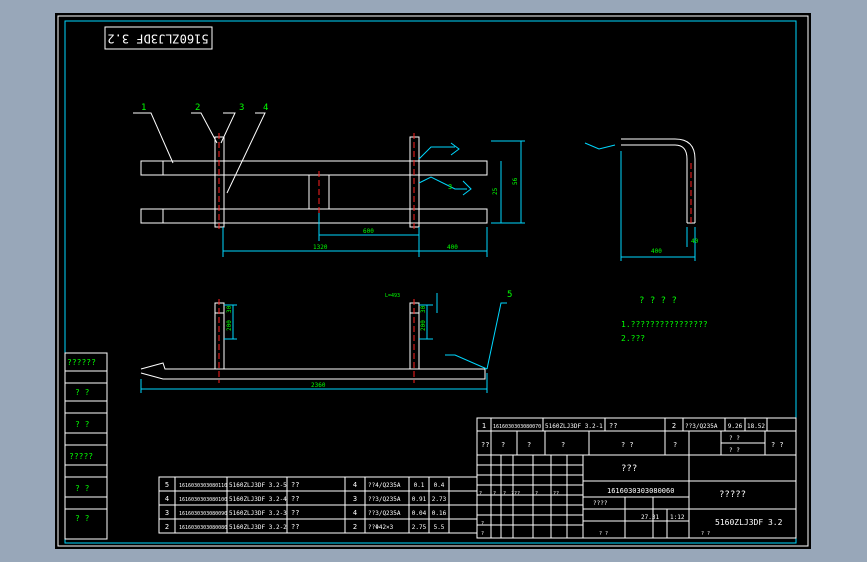  What do you see at coordinates (203, 528) in the screenshot?
I see `svg-text: 1616030303080080` at bounding box center [203, 528].